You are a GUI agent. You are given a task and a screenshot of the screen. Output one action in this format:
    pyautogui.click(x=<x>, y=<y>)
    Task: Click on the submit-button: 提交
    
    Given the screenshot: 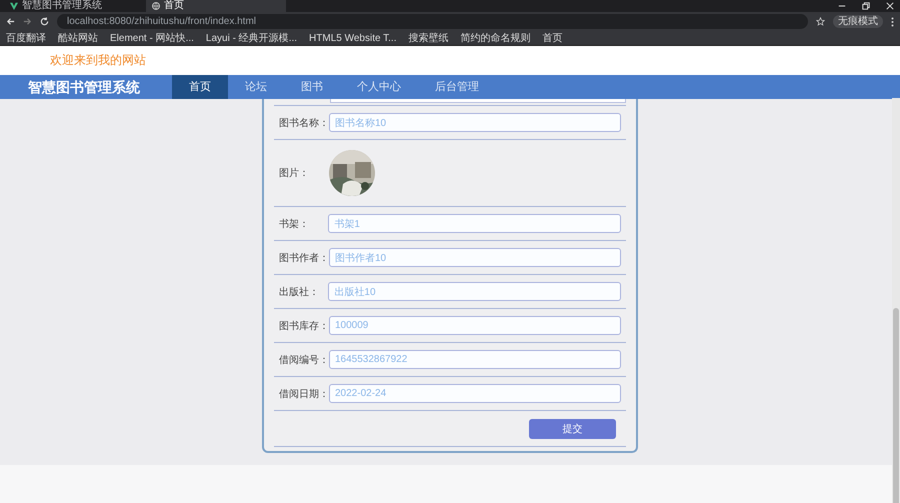 What is the action you would take?
    pyautogui.click(x=572, y=428)
    